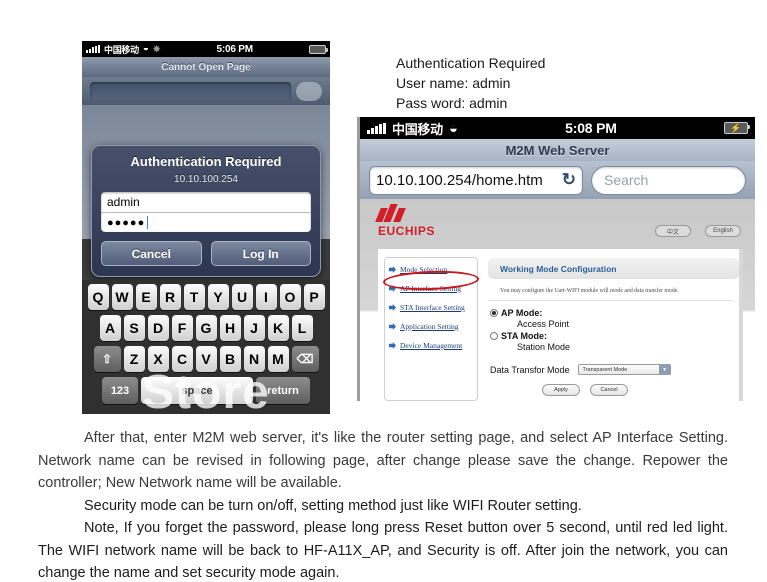 The width and height of the screenshot is (767, 582). What do you see at coordinates (197, 390) in the screenshot?
I see `space-key: space` at bounding box center [197, 390].